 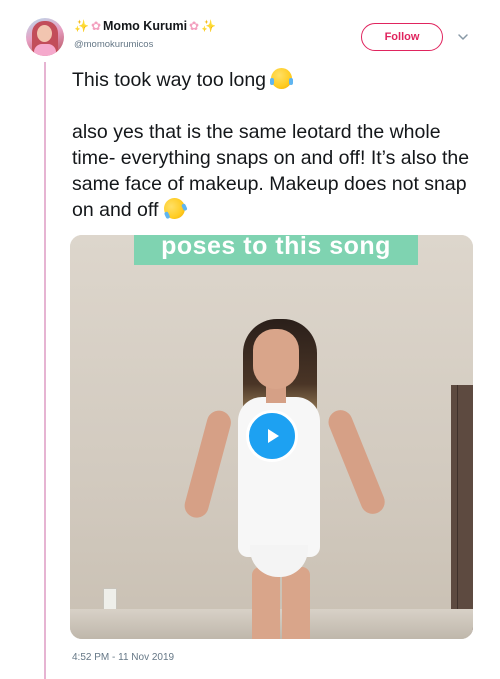 I want to click on play-button, so click(x=272, y=436).